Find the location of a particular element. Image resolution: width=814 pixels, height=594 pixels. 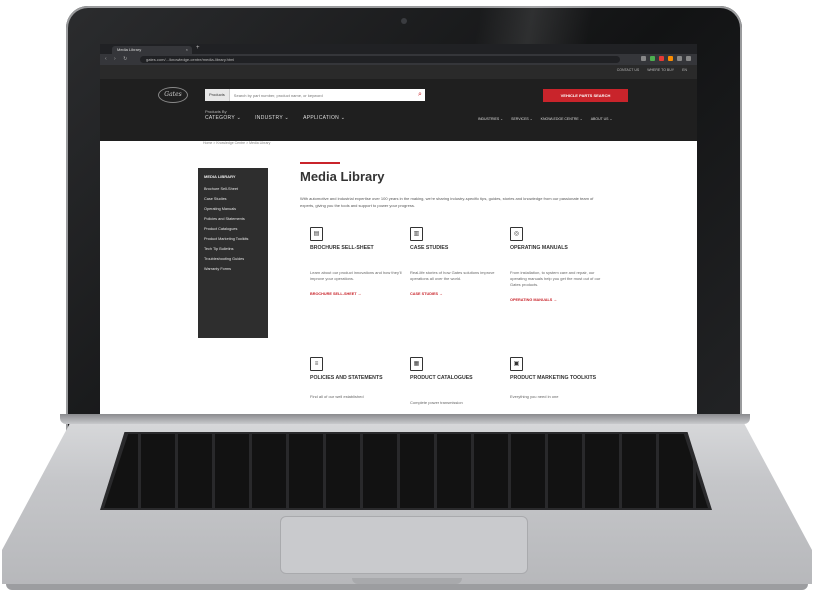

where-to-buy-link: WHERE TO BUY is located at coordinates (660, 70).